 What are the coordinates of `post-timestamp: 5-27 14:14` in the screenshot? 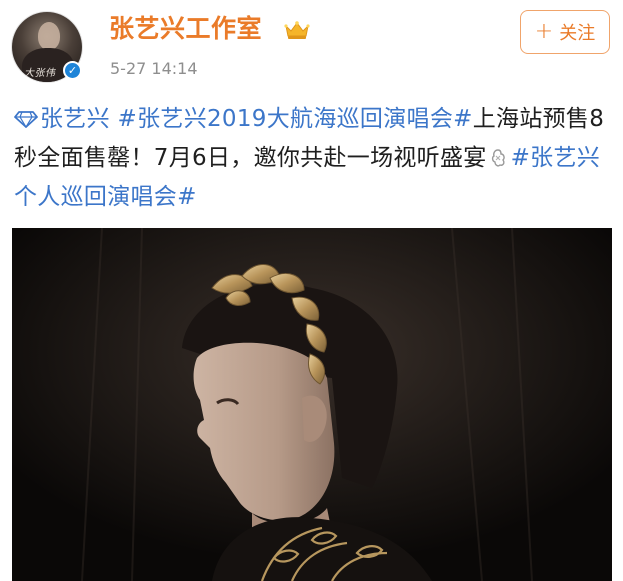 It's located at (154, 68).